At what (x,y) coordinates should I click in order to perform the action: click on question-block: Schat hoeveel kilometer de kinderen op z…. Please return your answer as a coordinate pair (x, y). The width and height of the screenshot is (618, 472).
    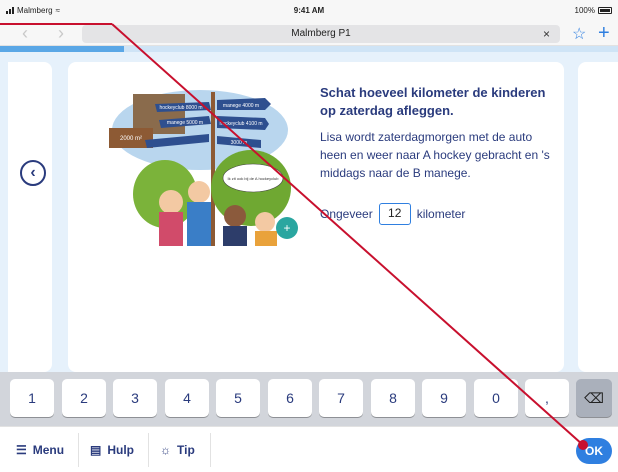
    Looking at the image, I should click on (436, 133).